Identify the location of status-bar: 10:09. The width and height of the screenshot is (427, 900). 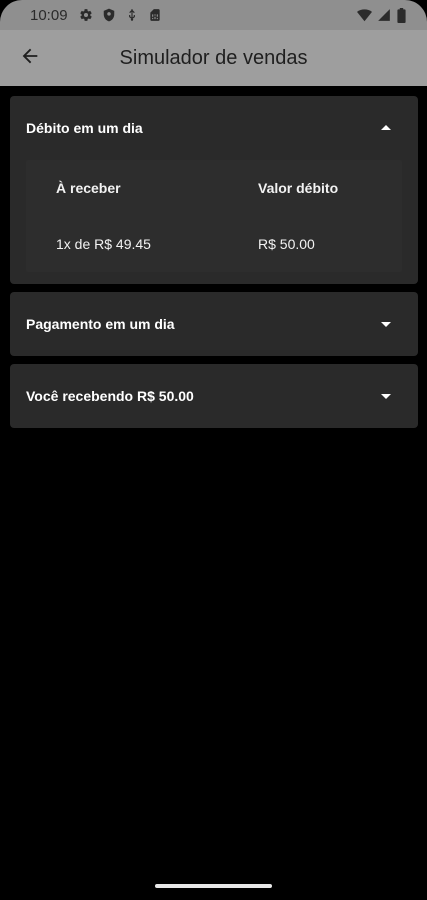
(213, 15).